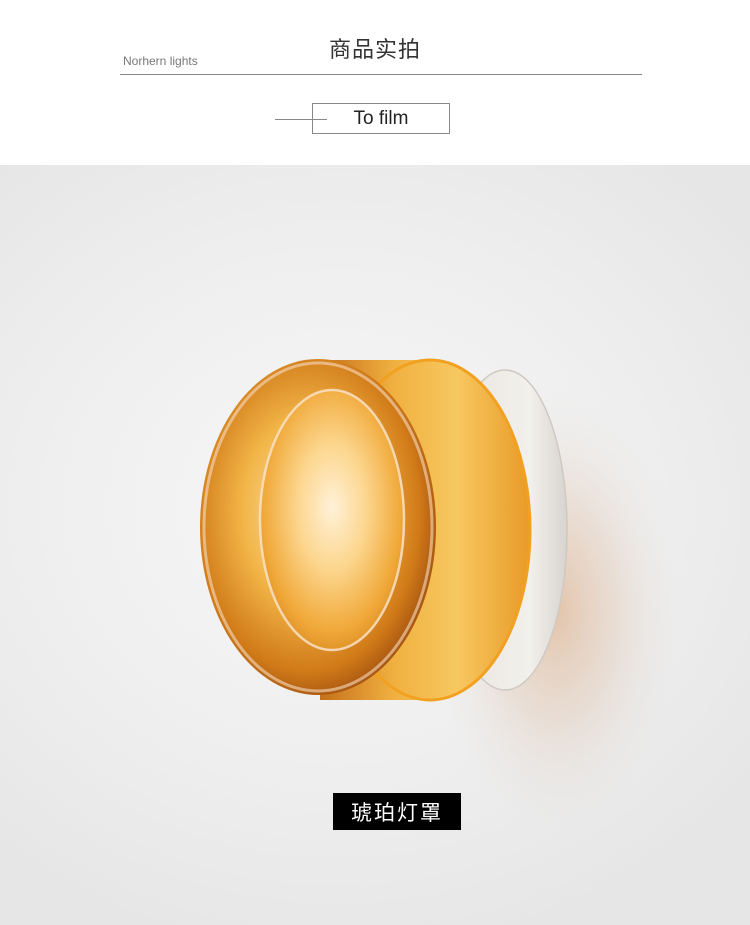  What do you see at coordinates (381, 118) in the screenshot?
I see `section-tag: To film` at bounding box center [381, 118].